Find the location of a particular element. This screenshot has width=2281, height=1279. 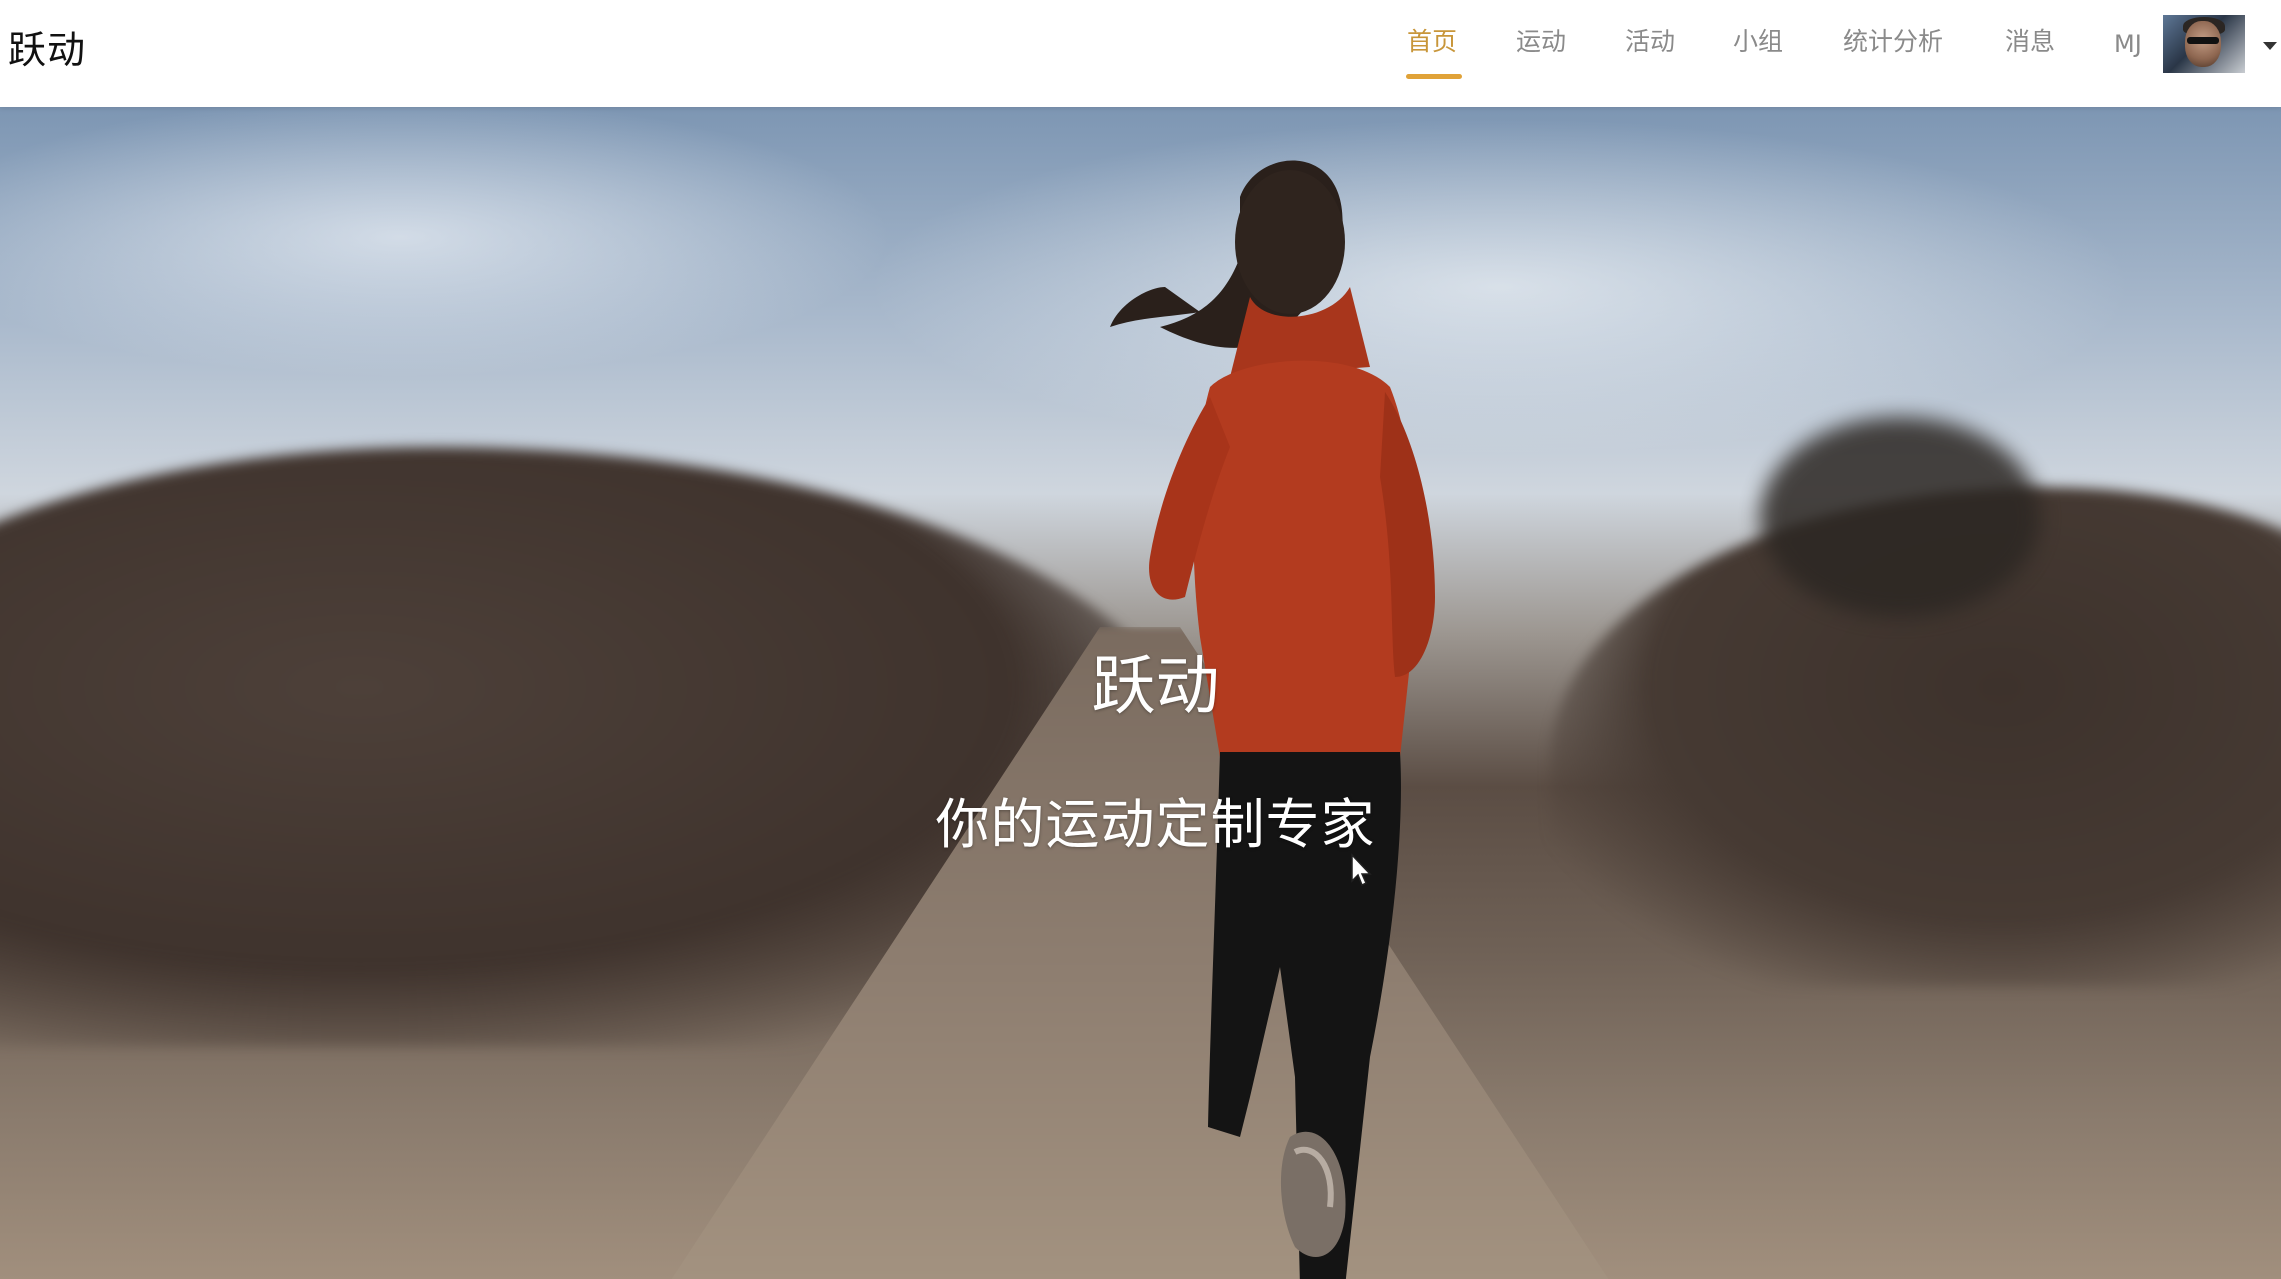

avatar-face is located at coordinates (2203, 44).